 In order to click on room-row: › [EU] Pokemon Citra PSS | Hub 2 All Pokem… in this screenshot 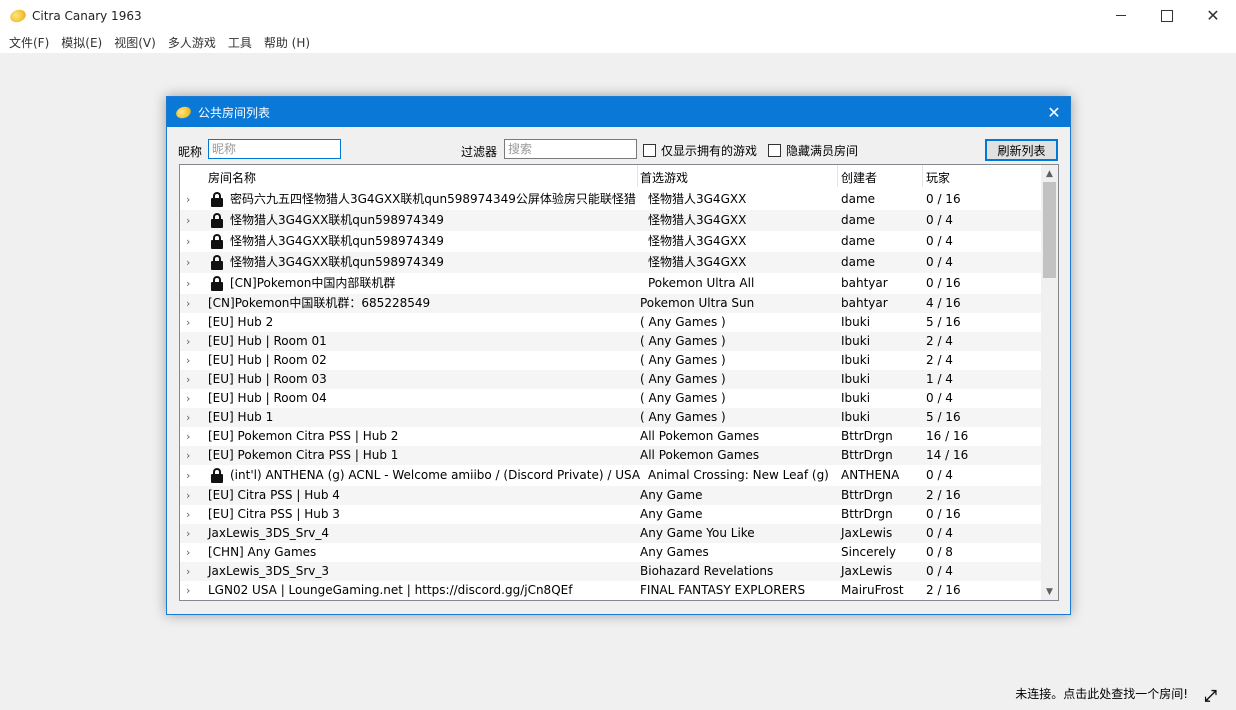, I will do `click(611, 436)`.